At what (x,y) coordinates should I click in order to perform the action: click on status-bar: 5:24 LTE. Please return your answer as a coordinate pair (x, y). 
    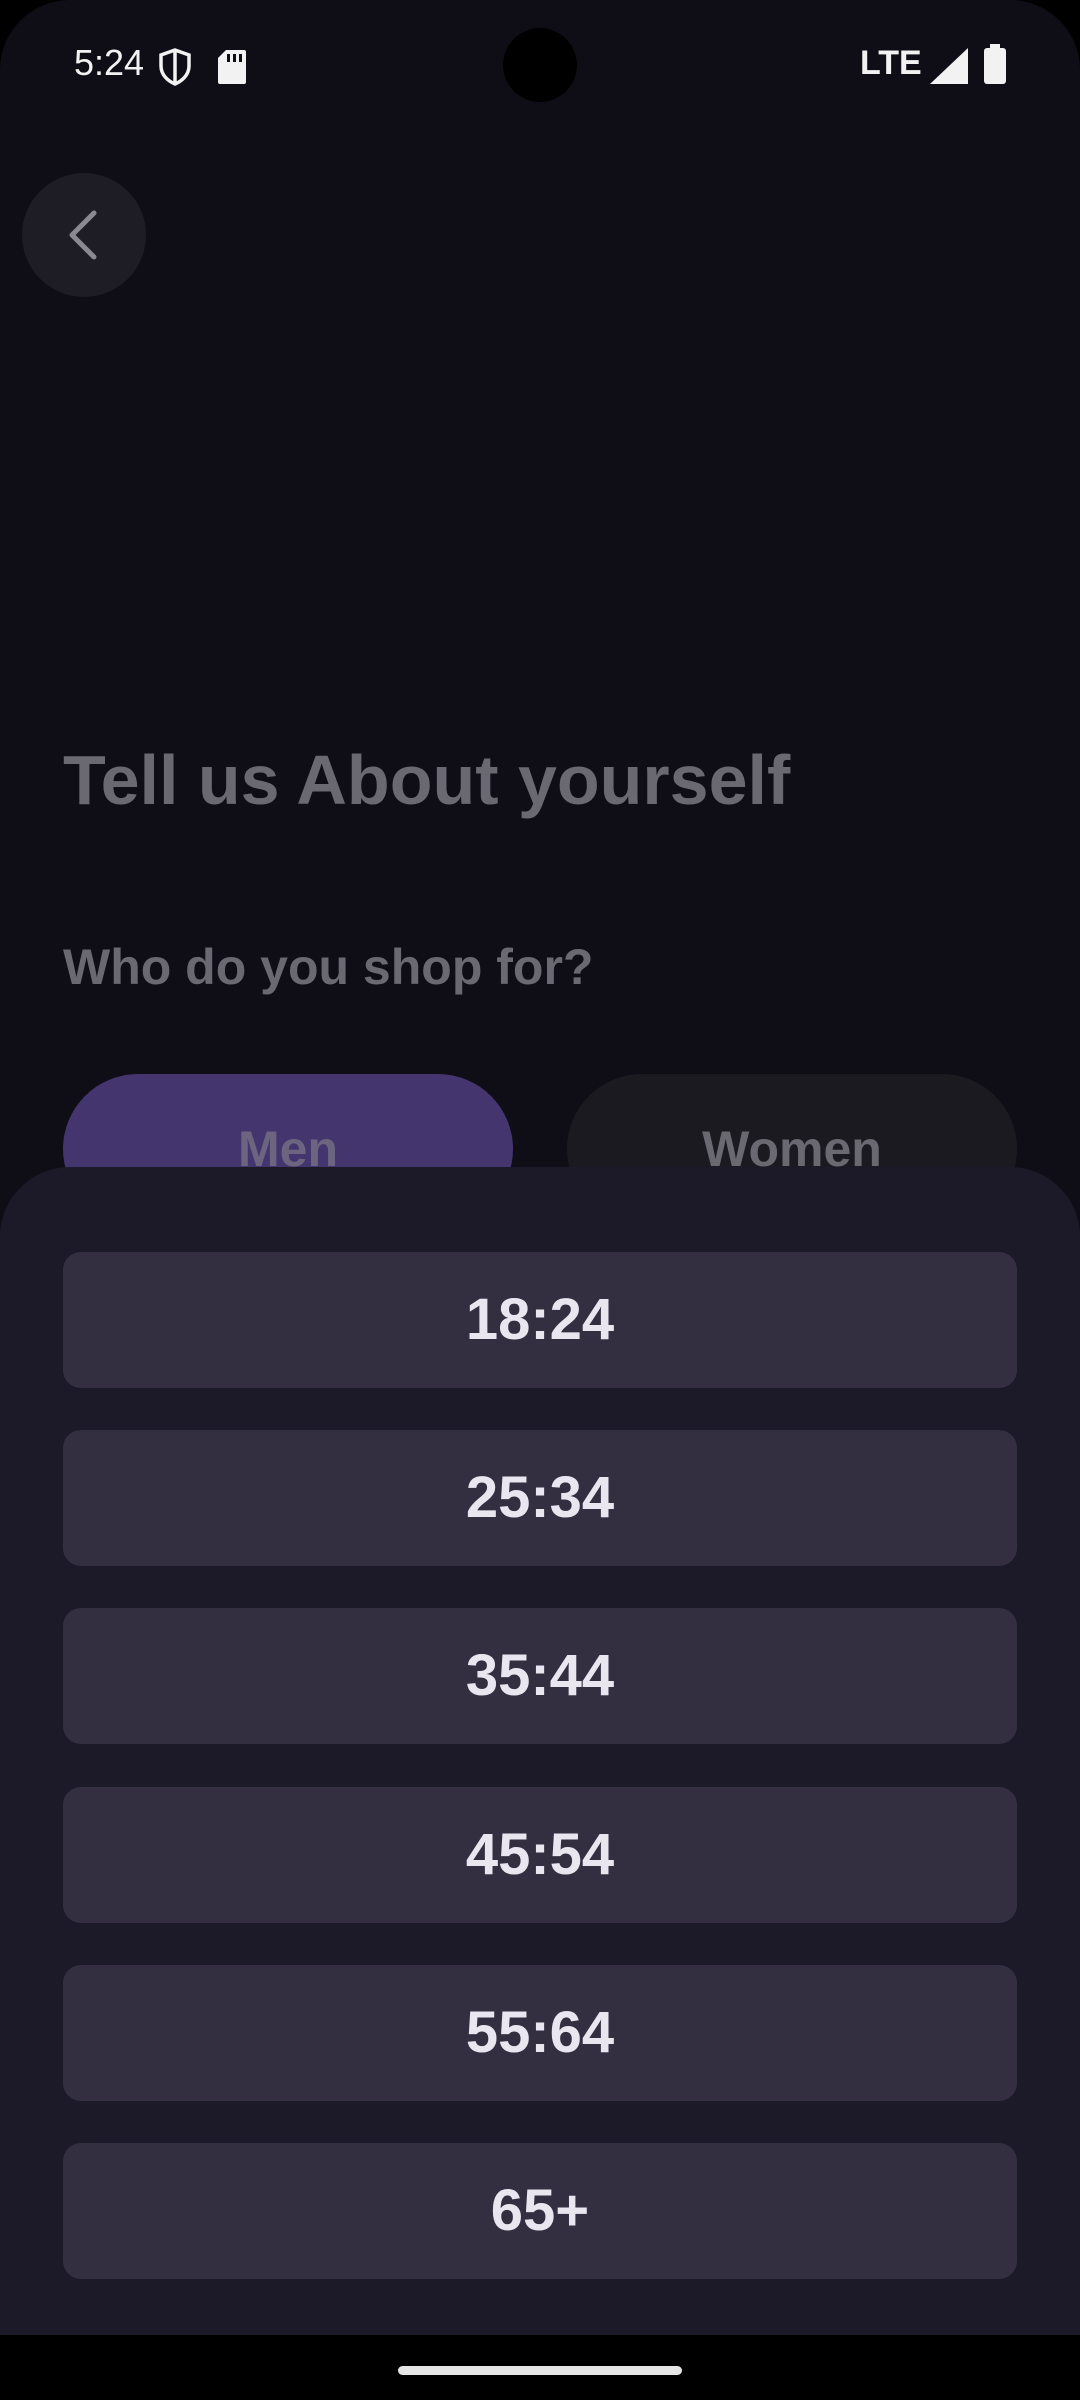
    Looking at the image, I should click on (540, 65).